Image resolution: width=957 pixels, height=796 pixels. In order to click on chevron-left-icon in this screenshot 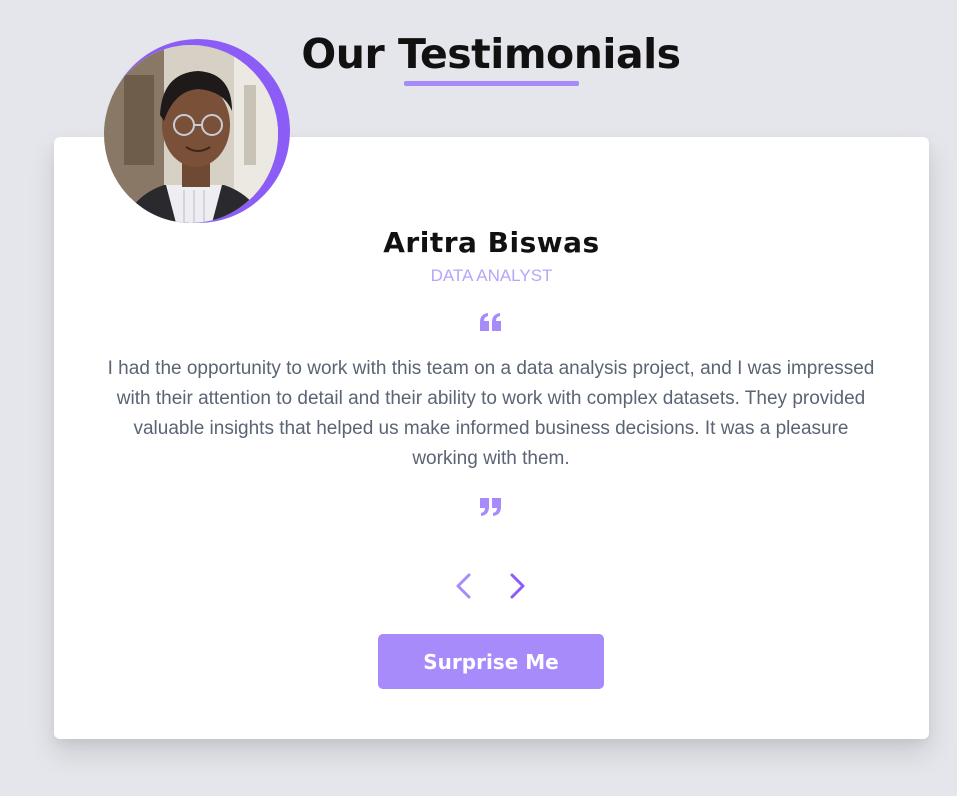, I will do `click(464, 586)`.